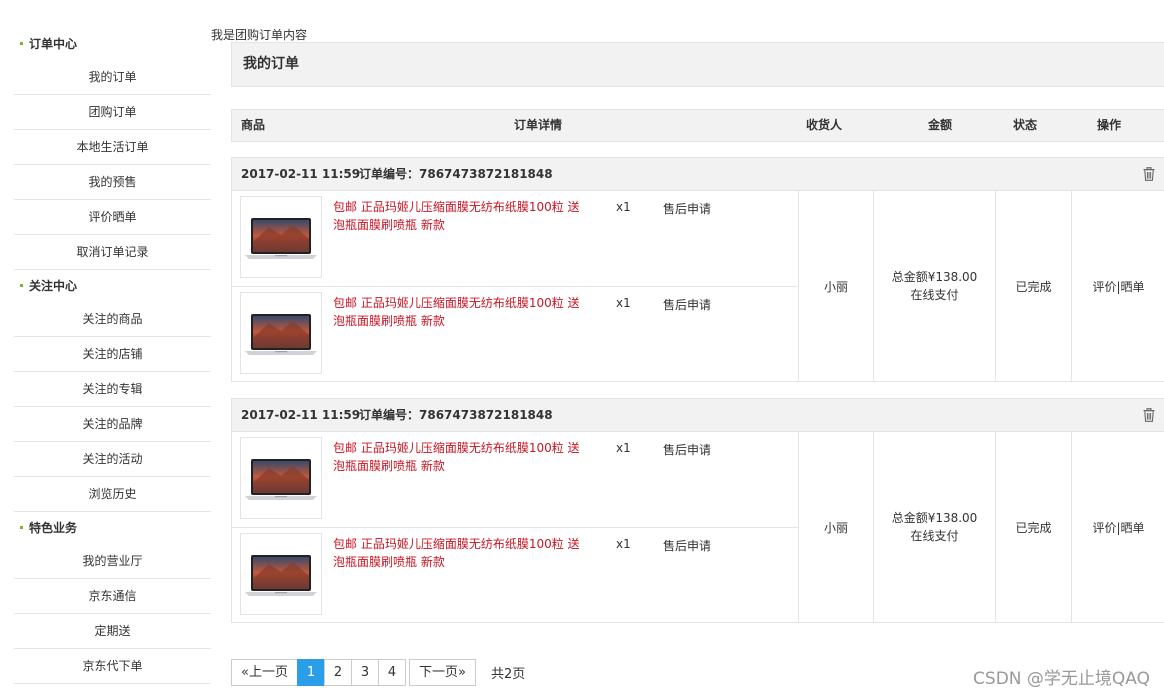 Image resolution: width=1164 pixels, height=696 pixels. What do you see at coordinates (112, 112) in the screenshot?
I see `sidebar-item-group-orders: 团购订单` at bounding box center [112, 112].